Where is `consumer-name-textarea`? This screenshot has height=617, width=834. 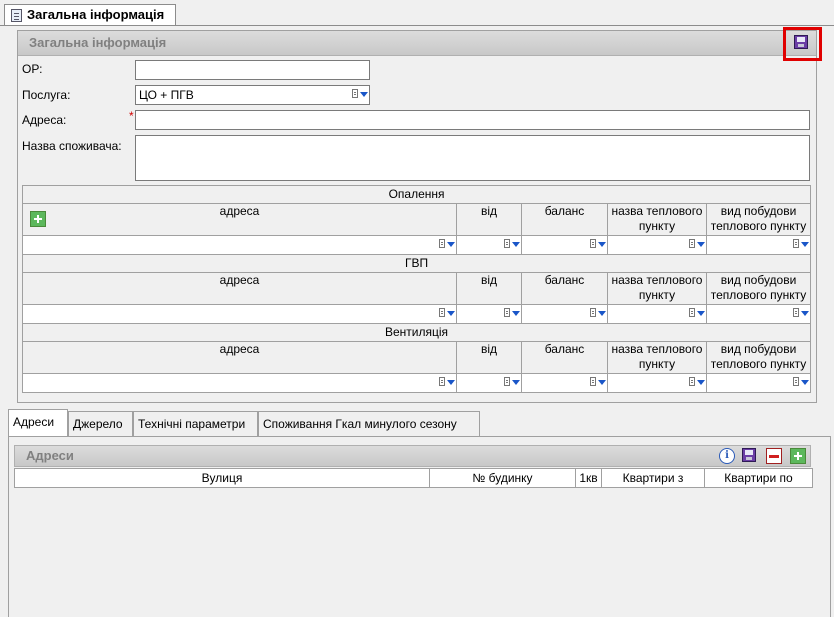 consumer-name-textarea is located at coordinates (472, 158).